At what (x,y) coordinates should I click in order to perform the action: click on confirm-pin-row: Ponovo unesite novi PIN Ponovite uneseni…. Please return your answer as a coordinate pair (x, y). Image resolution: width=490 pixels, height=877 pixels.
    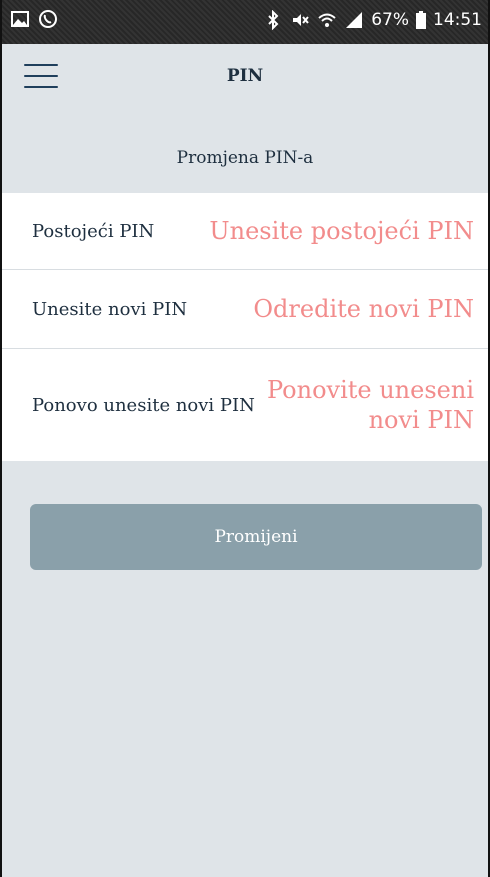
    Looking at the image, I should click on (245, 405).